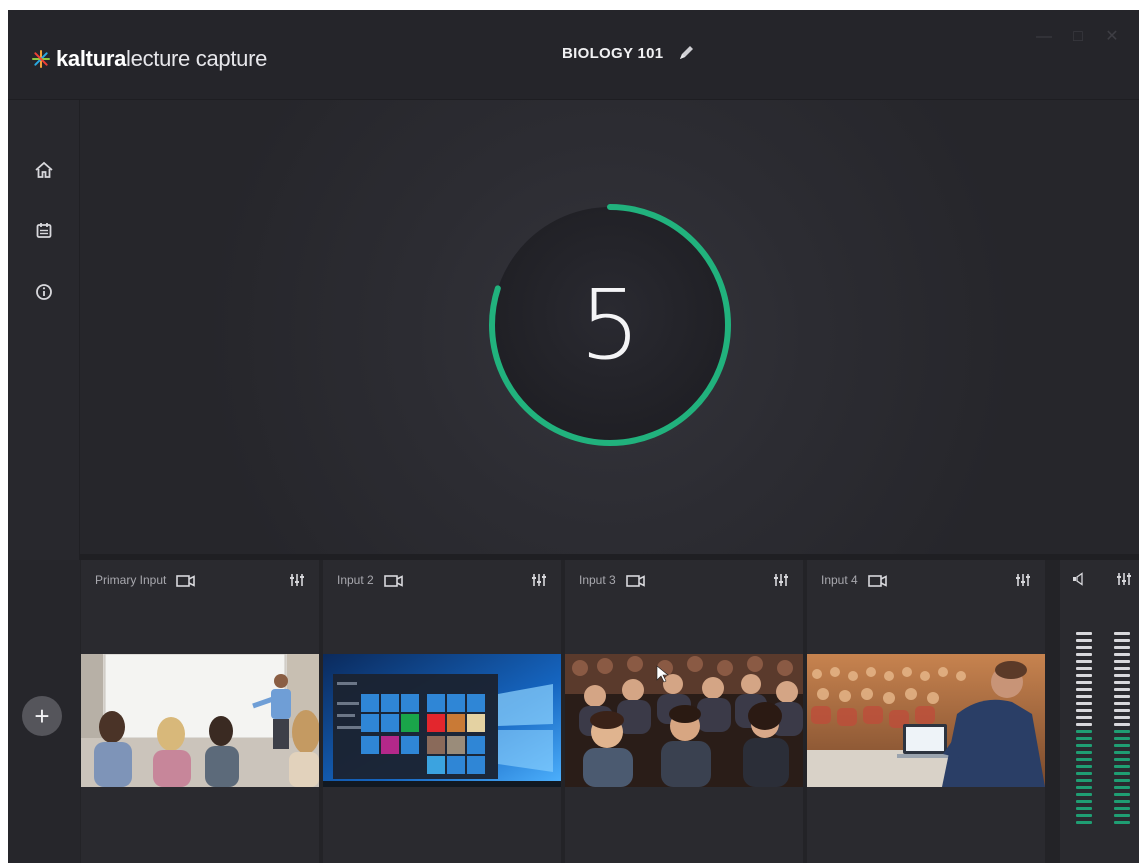 The image size is (1139, 863). I want to click on kaltura-logo: kalturalecture capture, so click(148, 59).